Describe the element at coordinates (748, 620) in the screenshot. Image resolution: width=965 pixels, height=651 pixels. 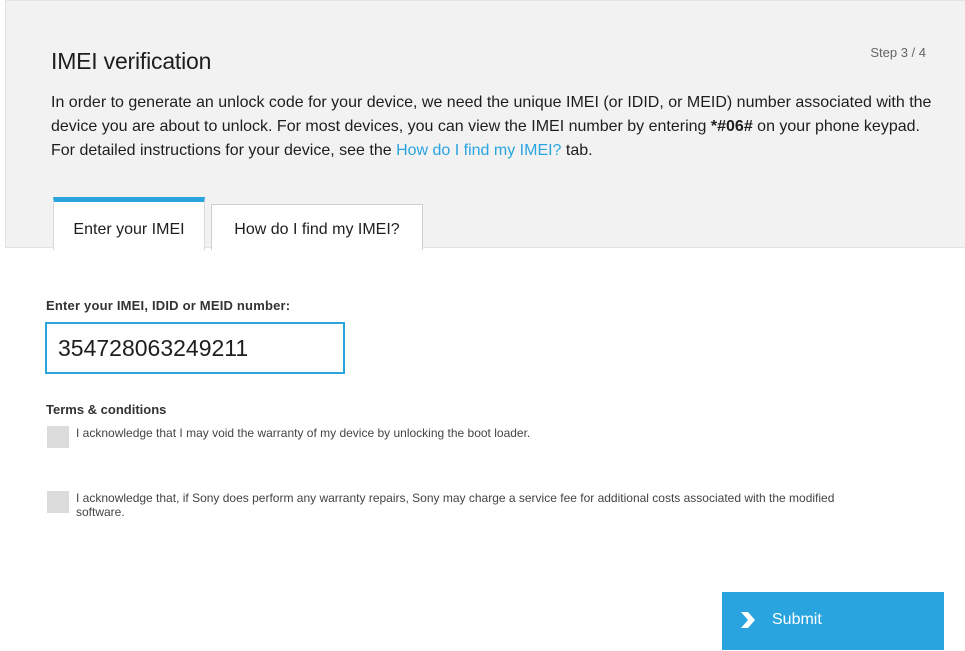
I see `chevron-right-icon` at that location.